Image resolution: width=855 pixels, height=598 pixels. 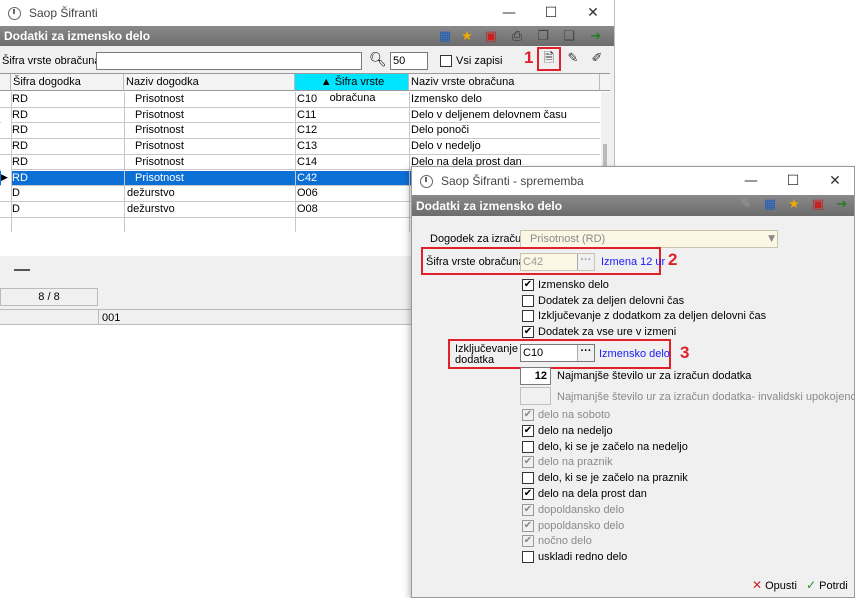 I want to click on grid-column-divider, so click(x=295, y=162).